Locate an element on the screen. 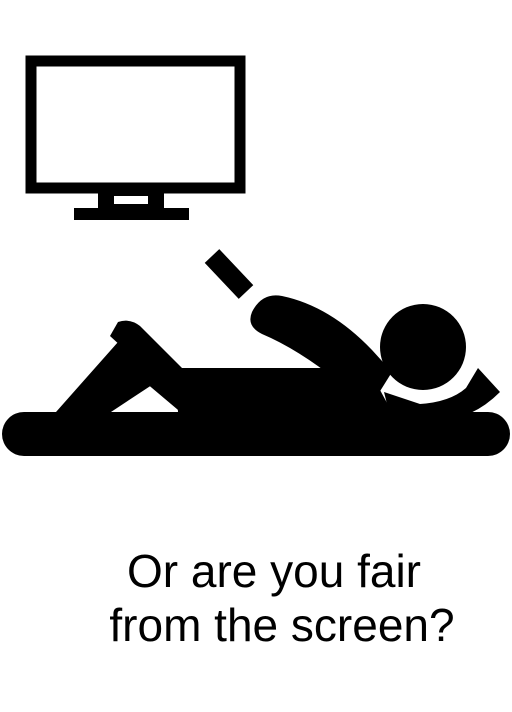  remote-control-icon is located at coordinates (229, 274).